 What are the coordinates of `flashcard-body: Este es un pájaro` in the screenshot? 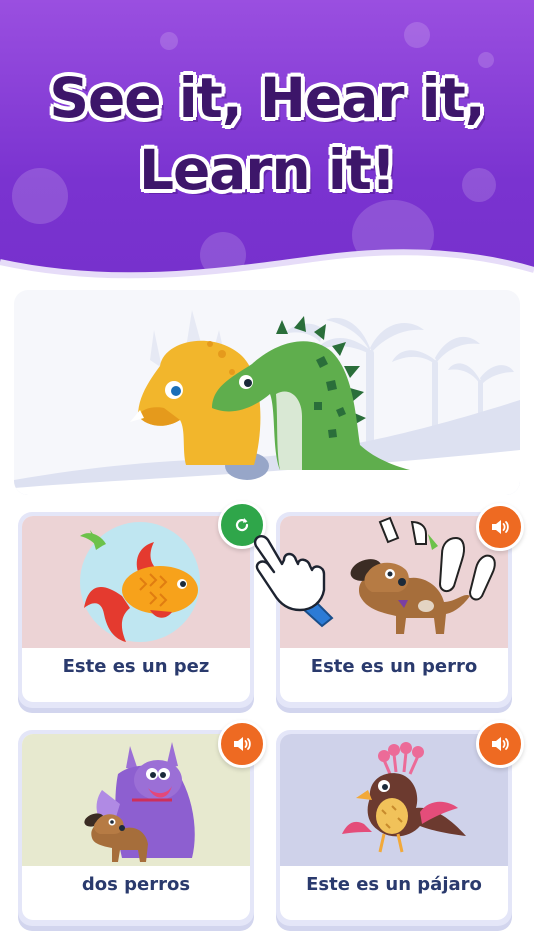 It's located at (394, 827).